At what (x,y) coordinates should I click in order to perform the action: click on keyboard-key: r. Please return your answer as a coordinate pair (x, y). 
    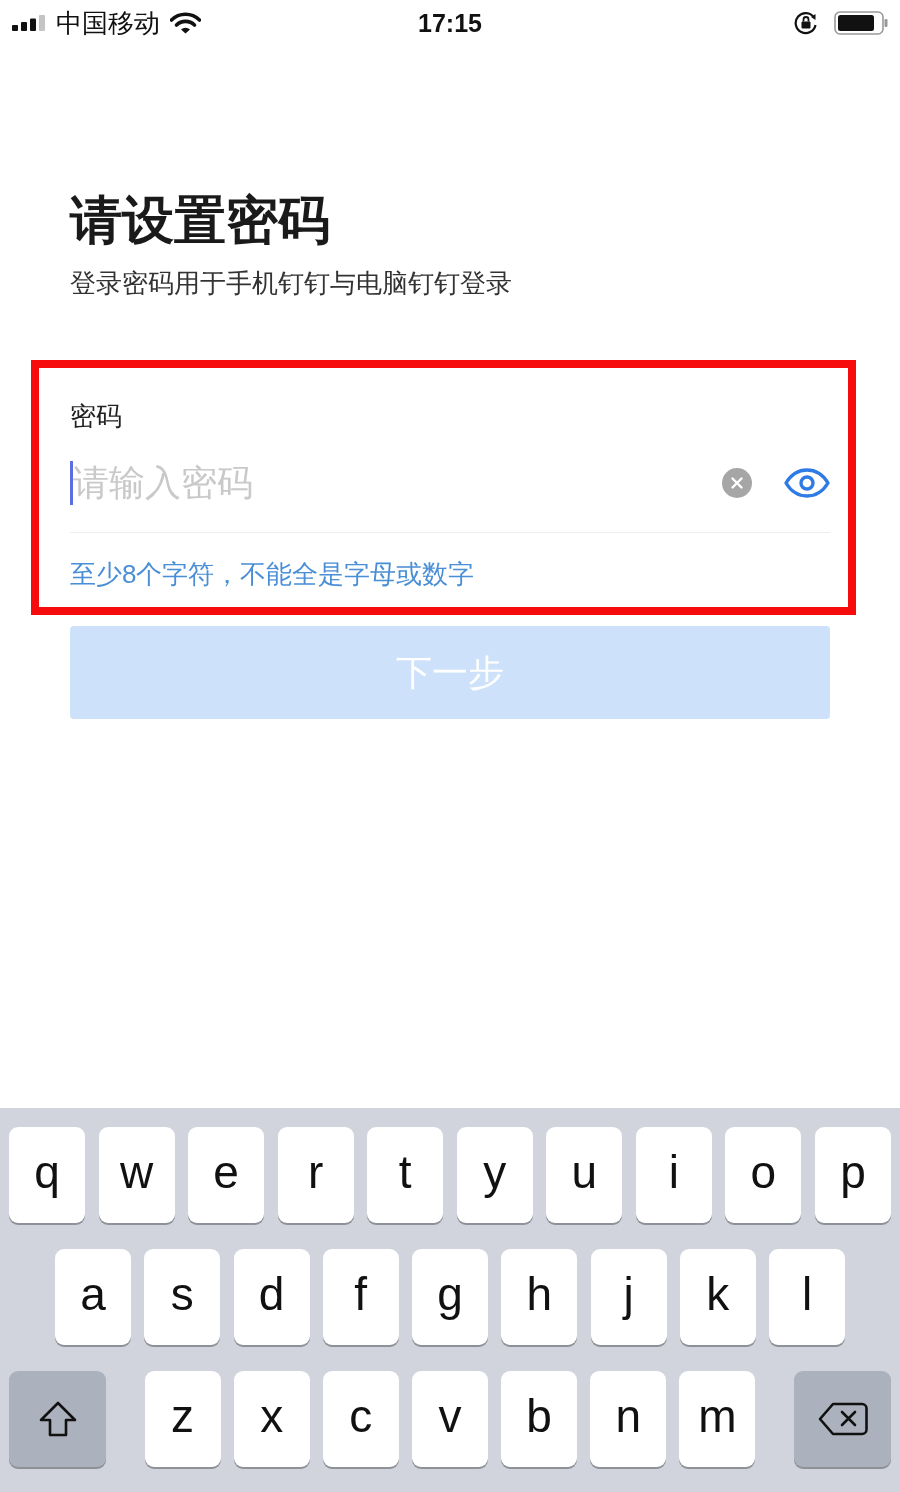
    Looking at the image, I should click on (315, 1175).